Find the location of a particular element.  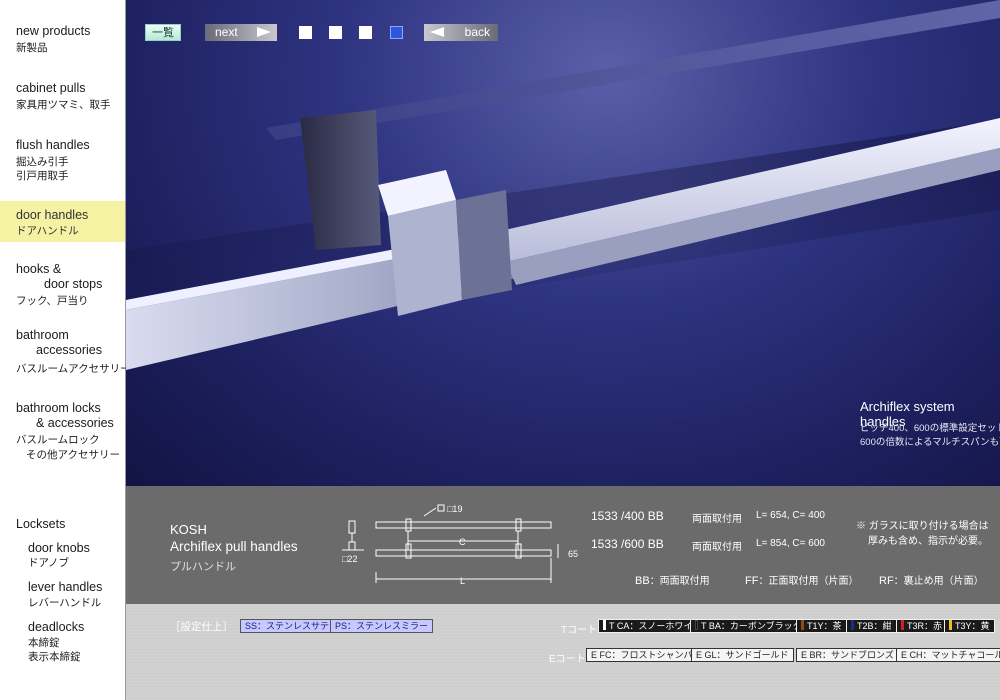

sidebar-item-sublabel: レバーハンドル is located at coordinates (65, 603).